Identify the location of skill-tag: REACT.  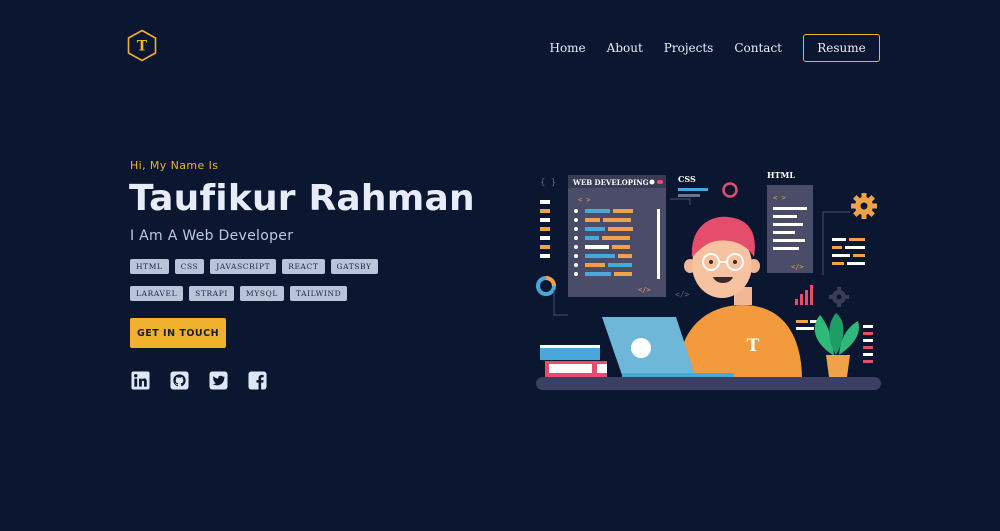
(303, 266).